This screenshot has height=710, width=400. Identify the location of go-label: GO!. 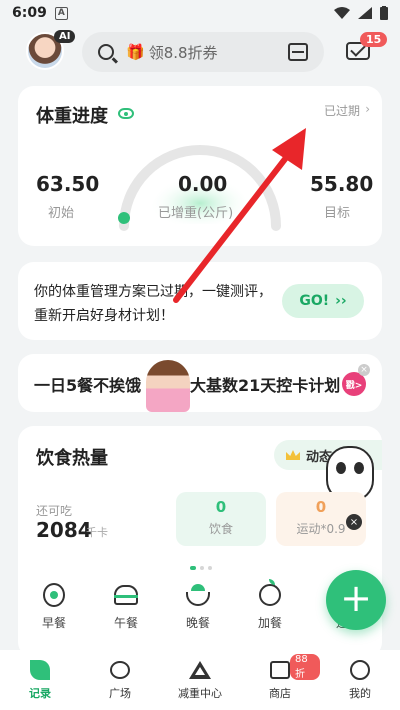
(314, 301).